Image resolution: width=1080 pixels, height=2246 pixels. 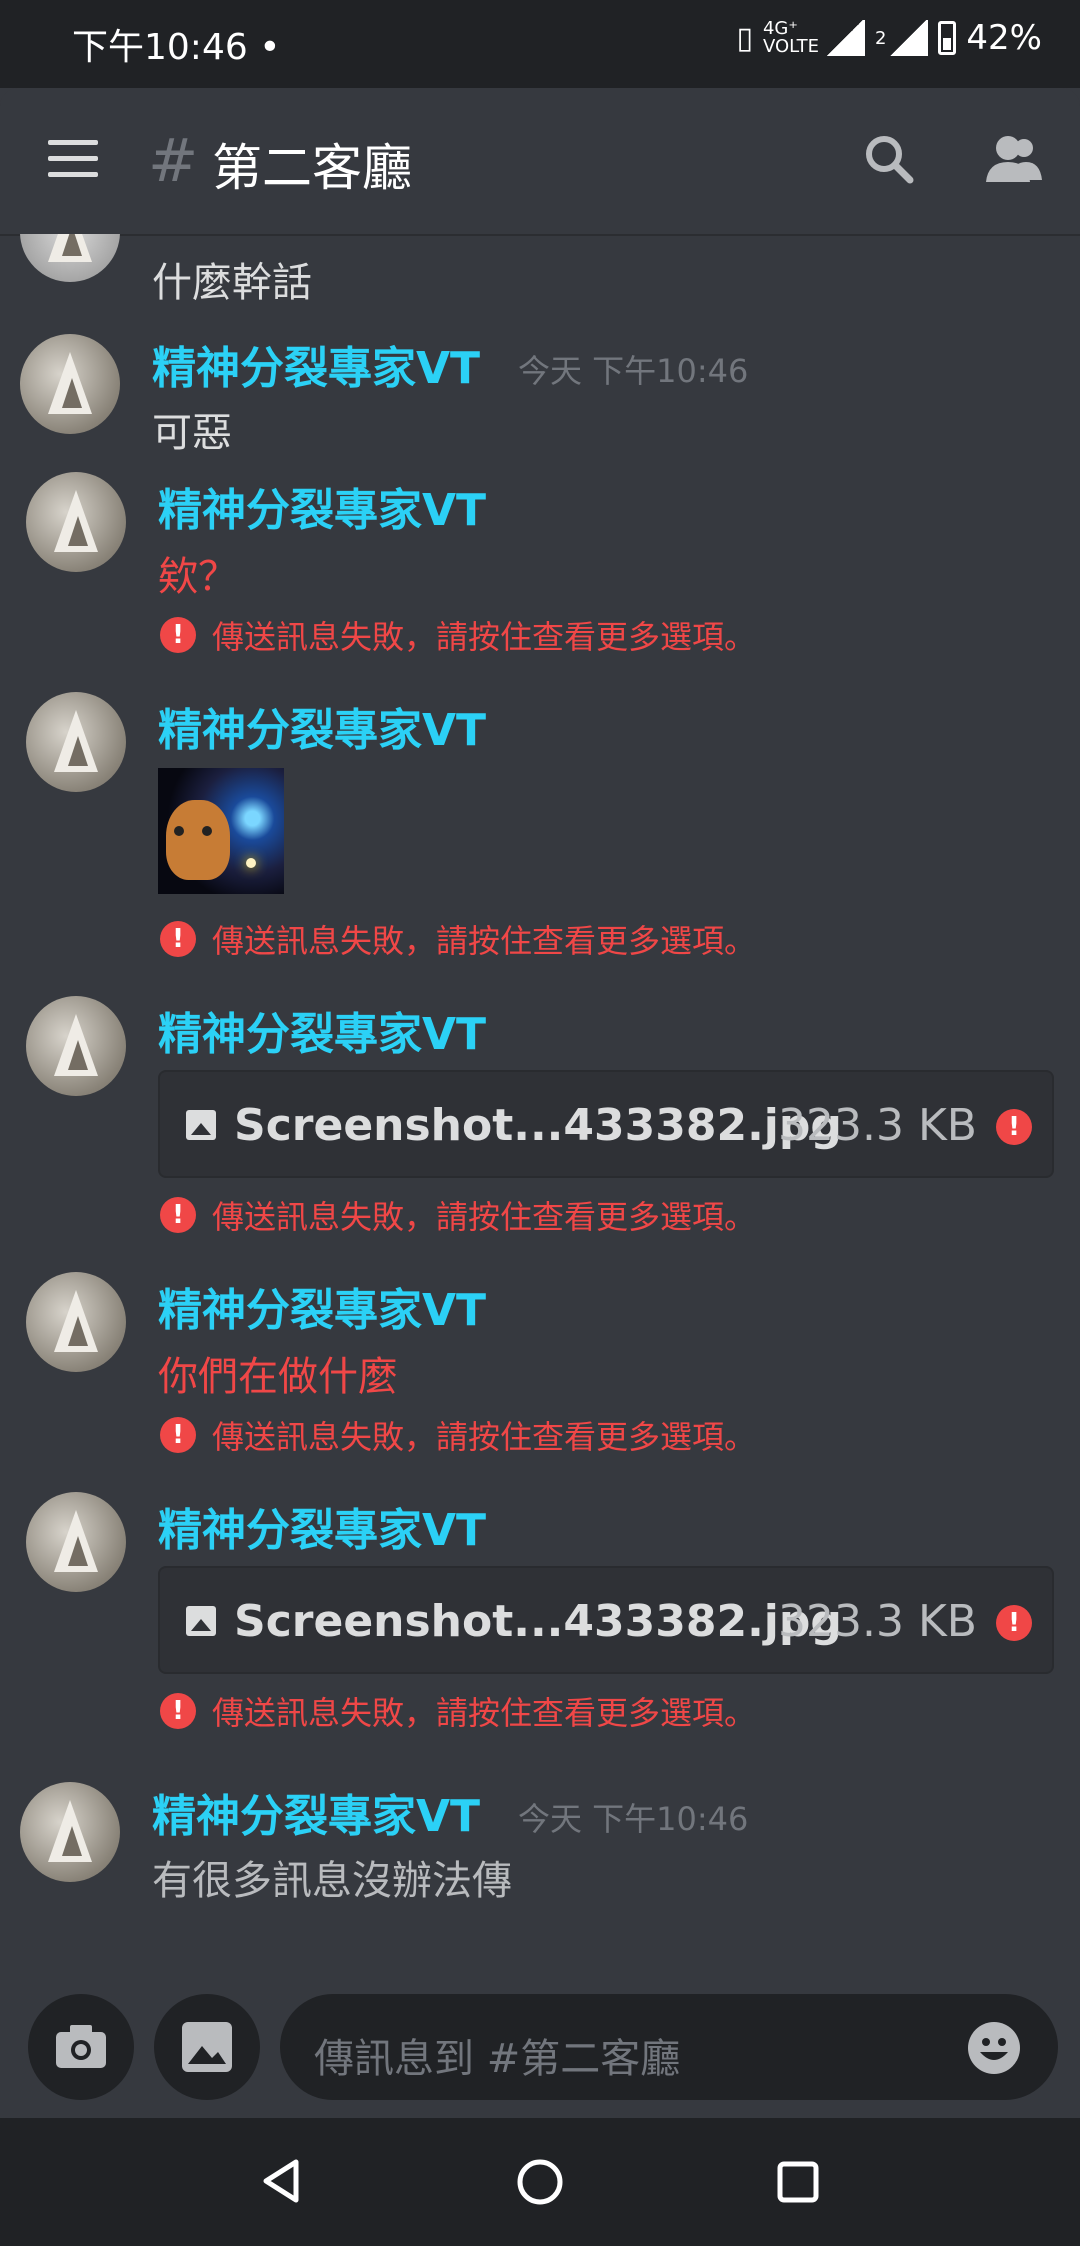 I want to click on message-input: 傳訊息到 #第二客廳, so click(x=669, y=2047).